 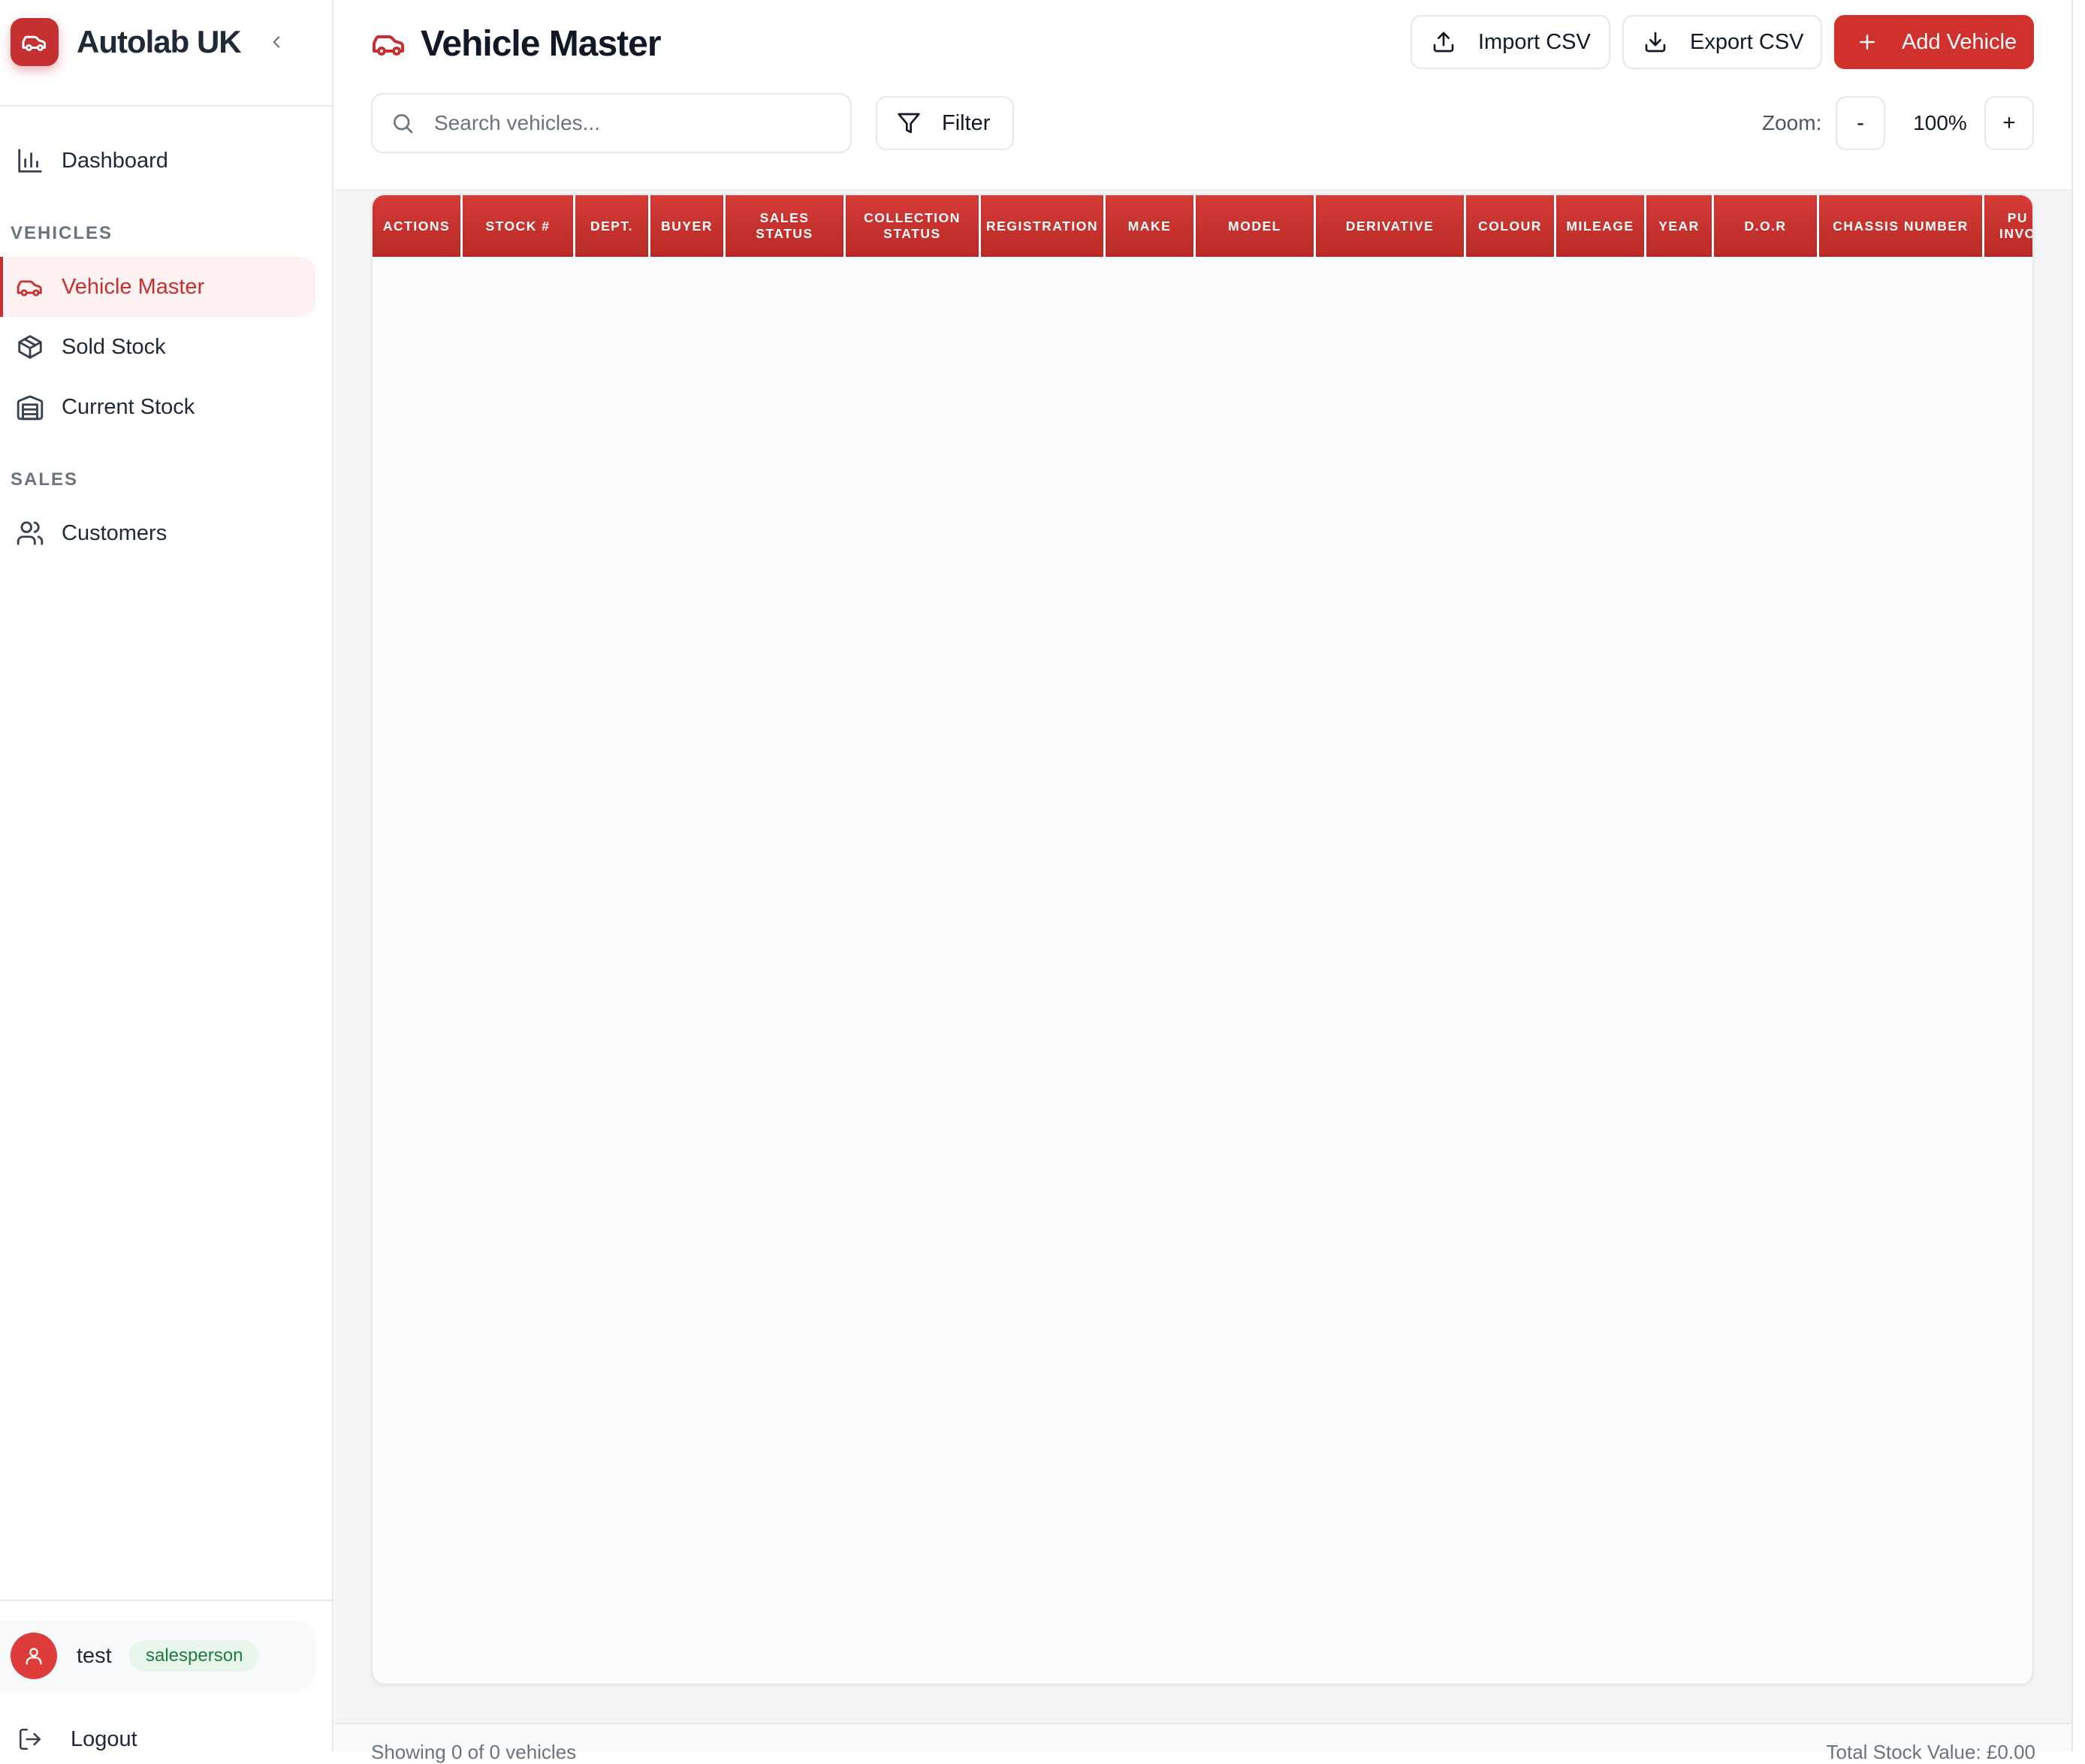 I want to click on warehouse-icon, so click(x=30, y=407).